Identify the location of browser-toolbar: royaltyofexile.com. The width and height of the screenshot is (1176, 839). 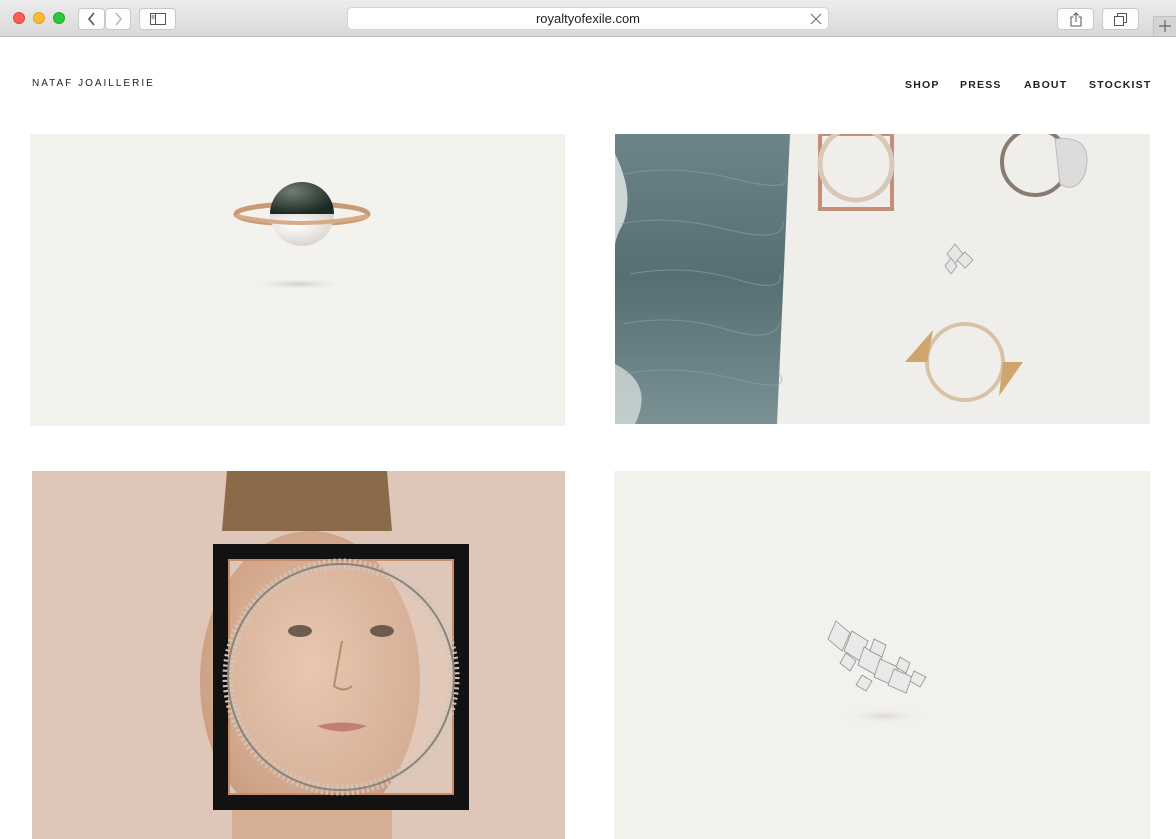
(588, 18).